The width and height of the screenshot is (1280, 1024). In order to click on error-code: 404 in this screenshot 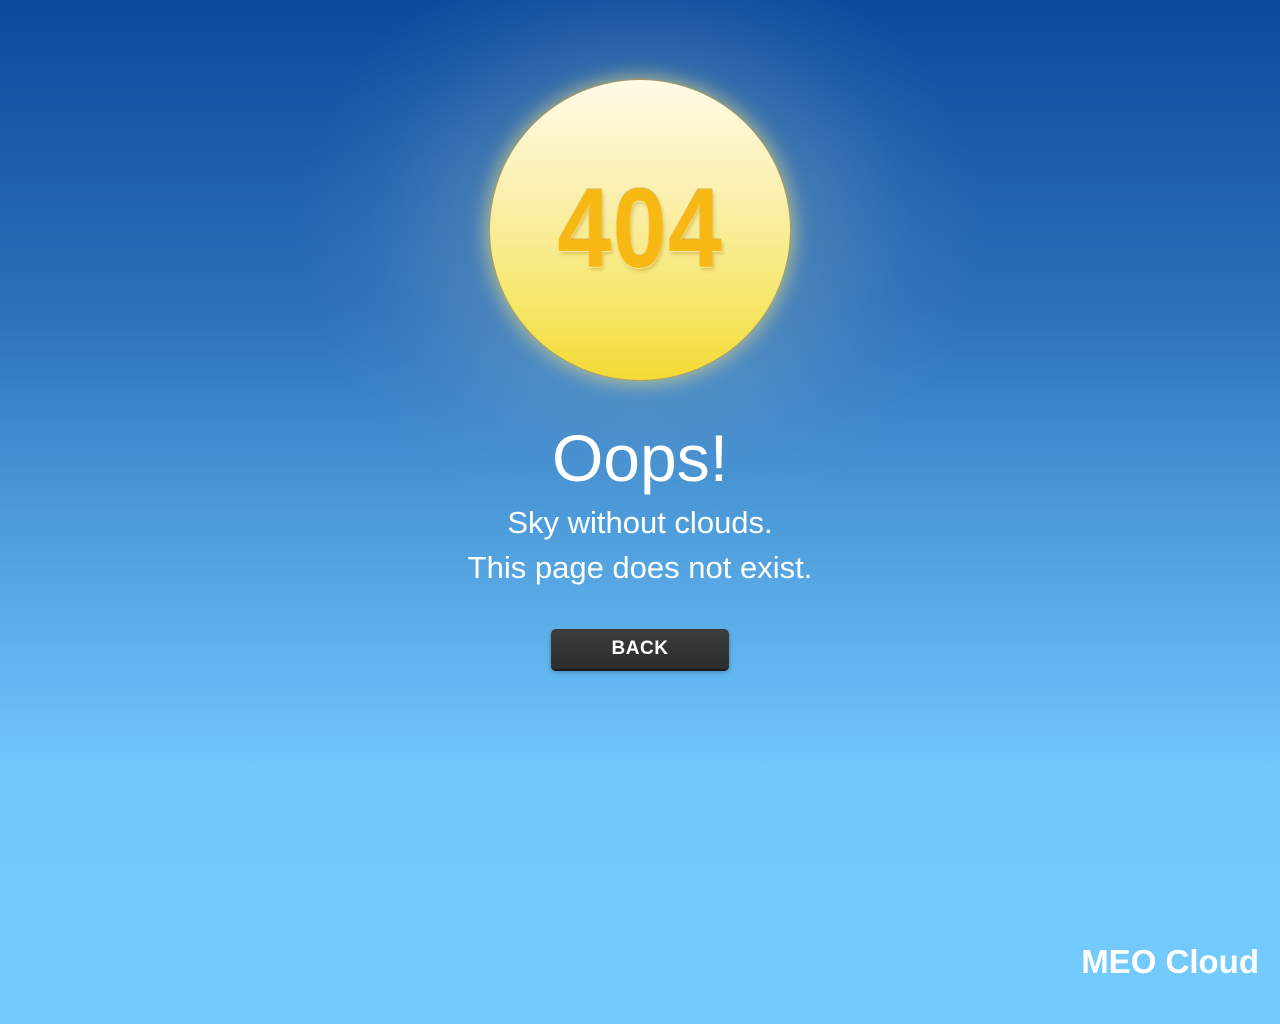, I will do `click(640, 228)`.